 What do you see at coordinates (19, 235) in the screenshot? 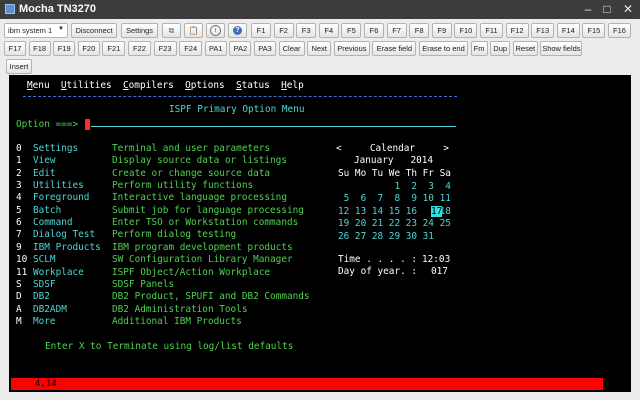
I see `option-key: 7` at bounding box center [19, 235].